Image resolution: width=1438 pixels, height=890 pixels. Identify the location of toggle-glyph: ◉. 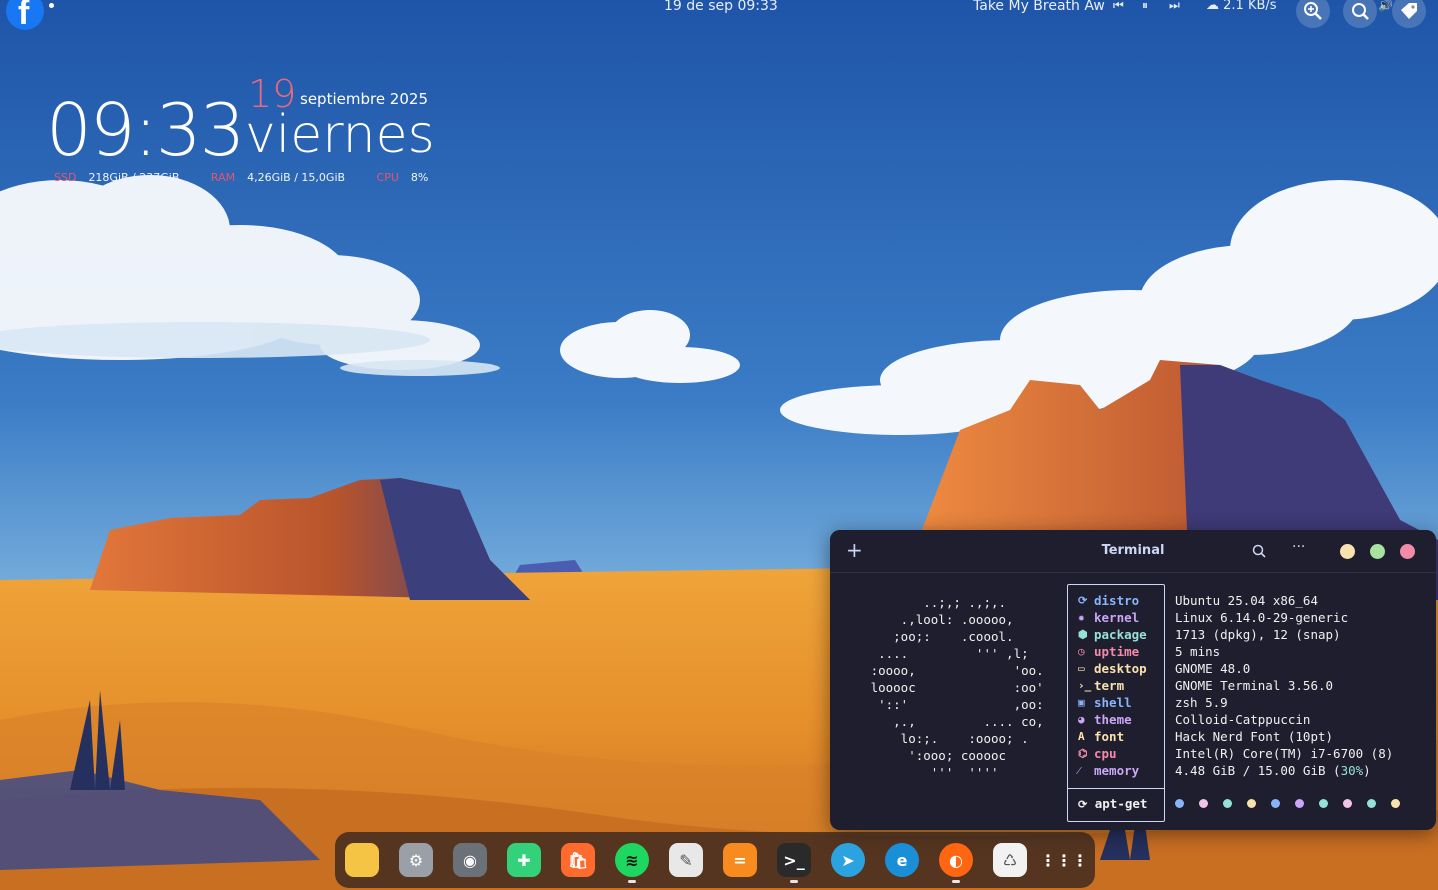
(470, 860).